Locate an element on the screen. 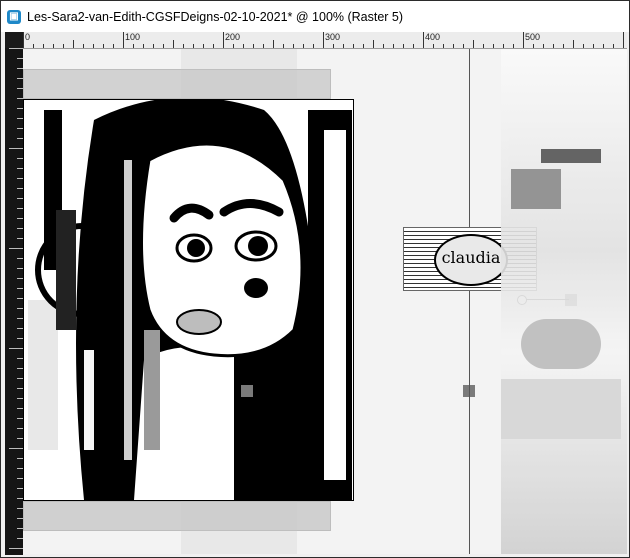 Image resolution: width=630 pixels, height=558 pixels. ruler-label-100: 100 is located at coordinates (133, 37).